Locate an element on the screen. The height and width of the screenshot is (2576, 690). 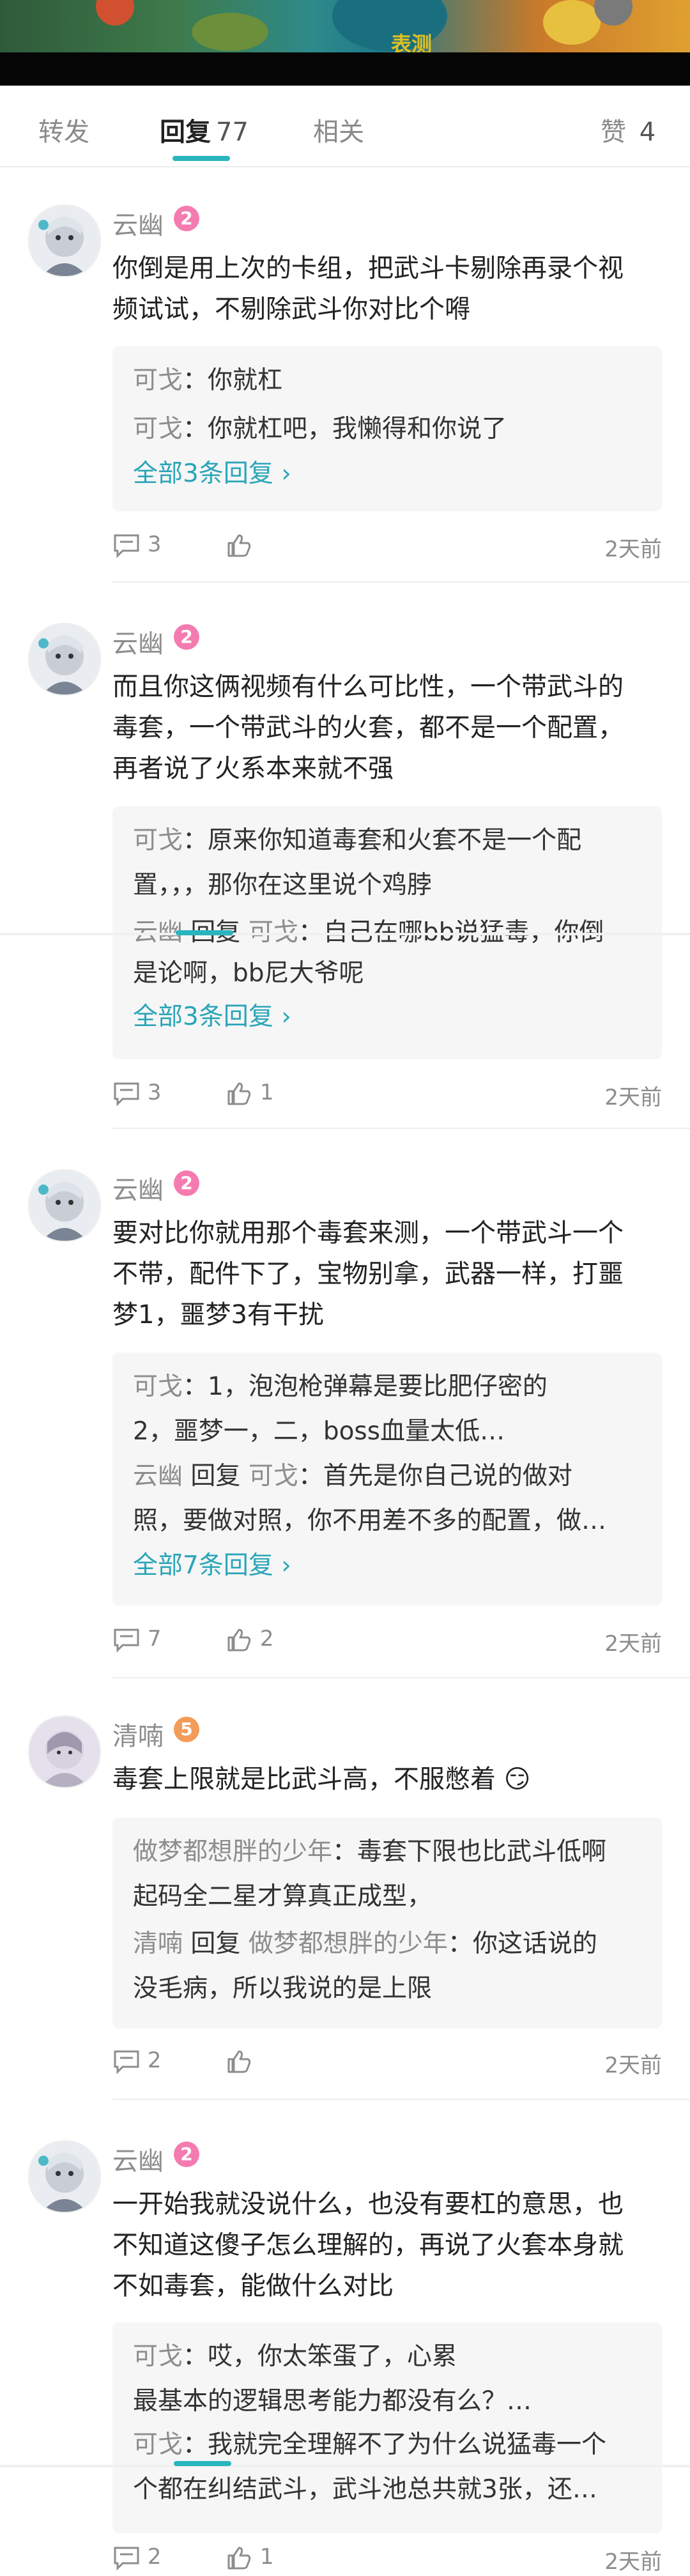
tab-related: 相关 is located at coordinates (338, 129).